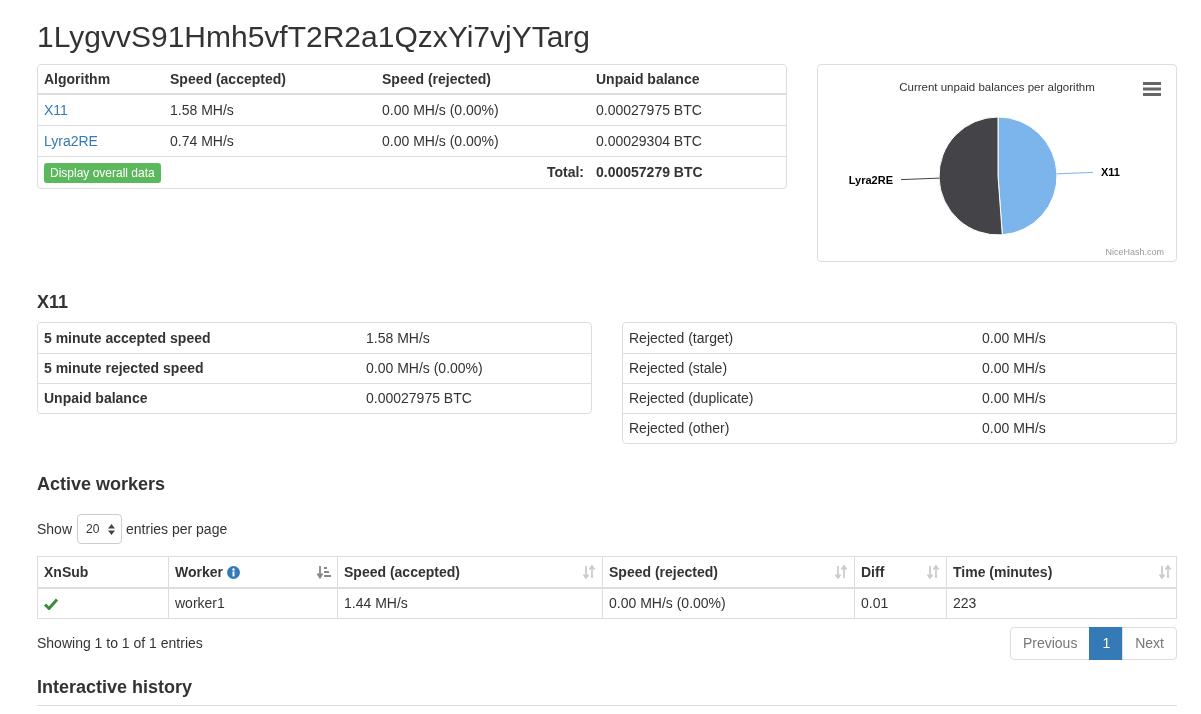 This screenshot has height=714, width=1201. I want to click on table-cell-text: 0.74 MH/s, so click(202, 141).